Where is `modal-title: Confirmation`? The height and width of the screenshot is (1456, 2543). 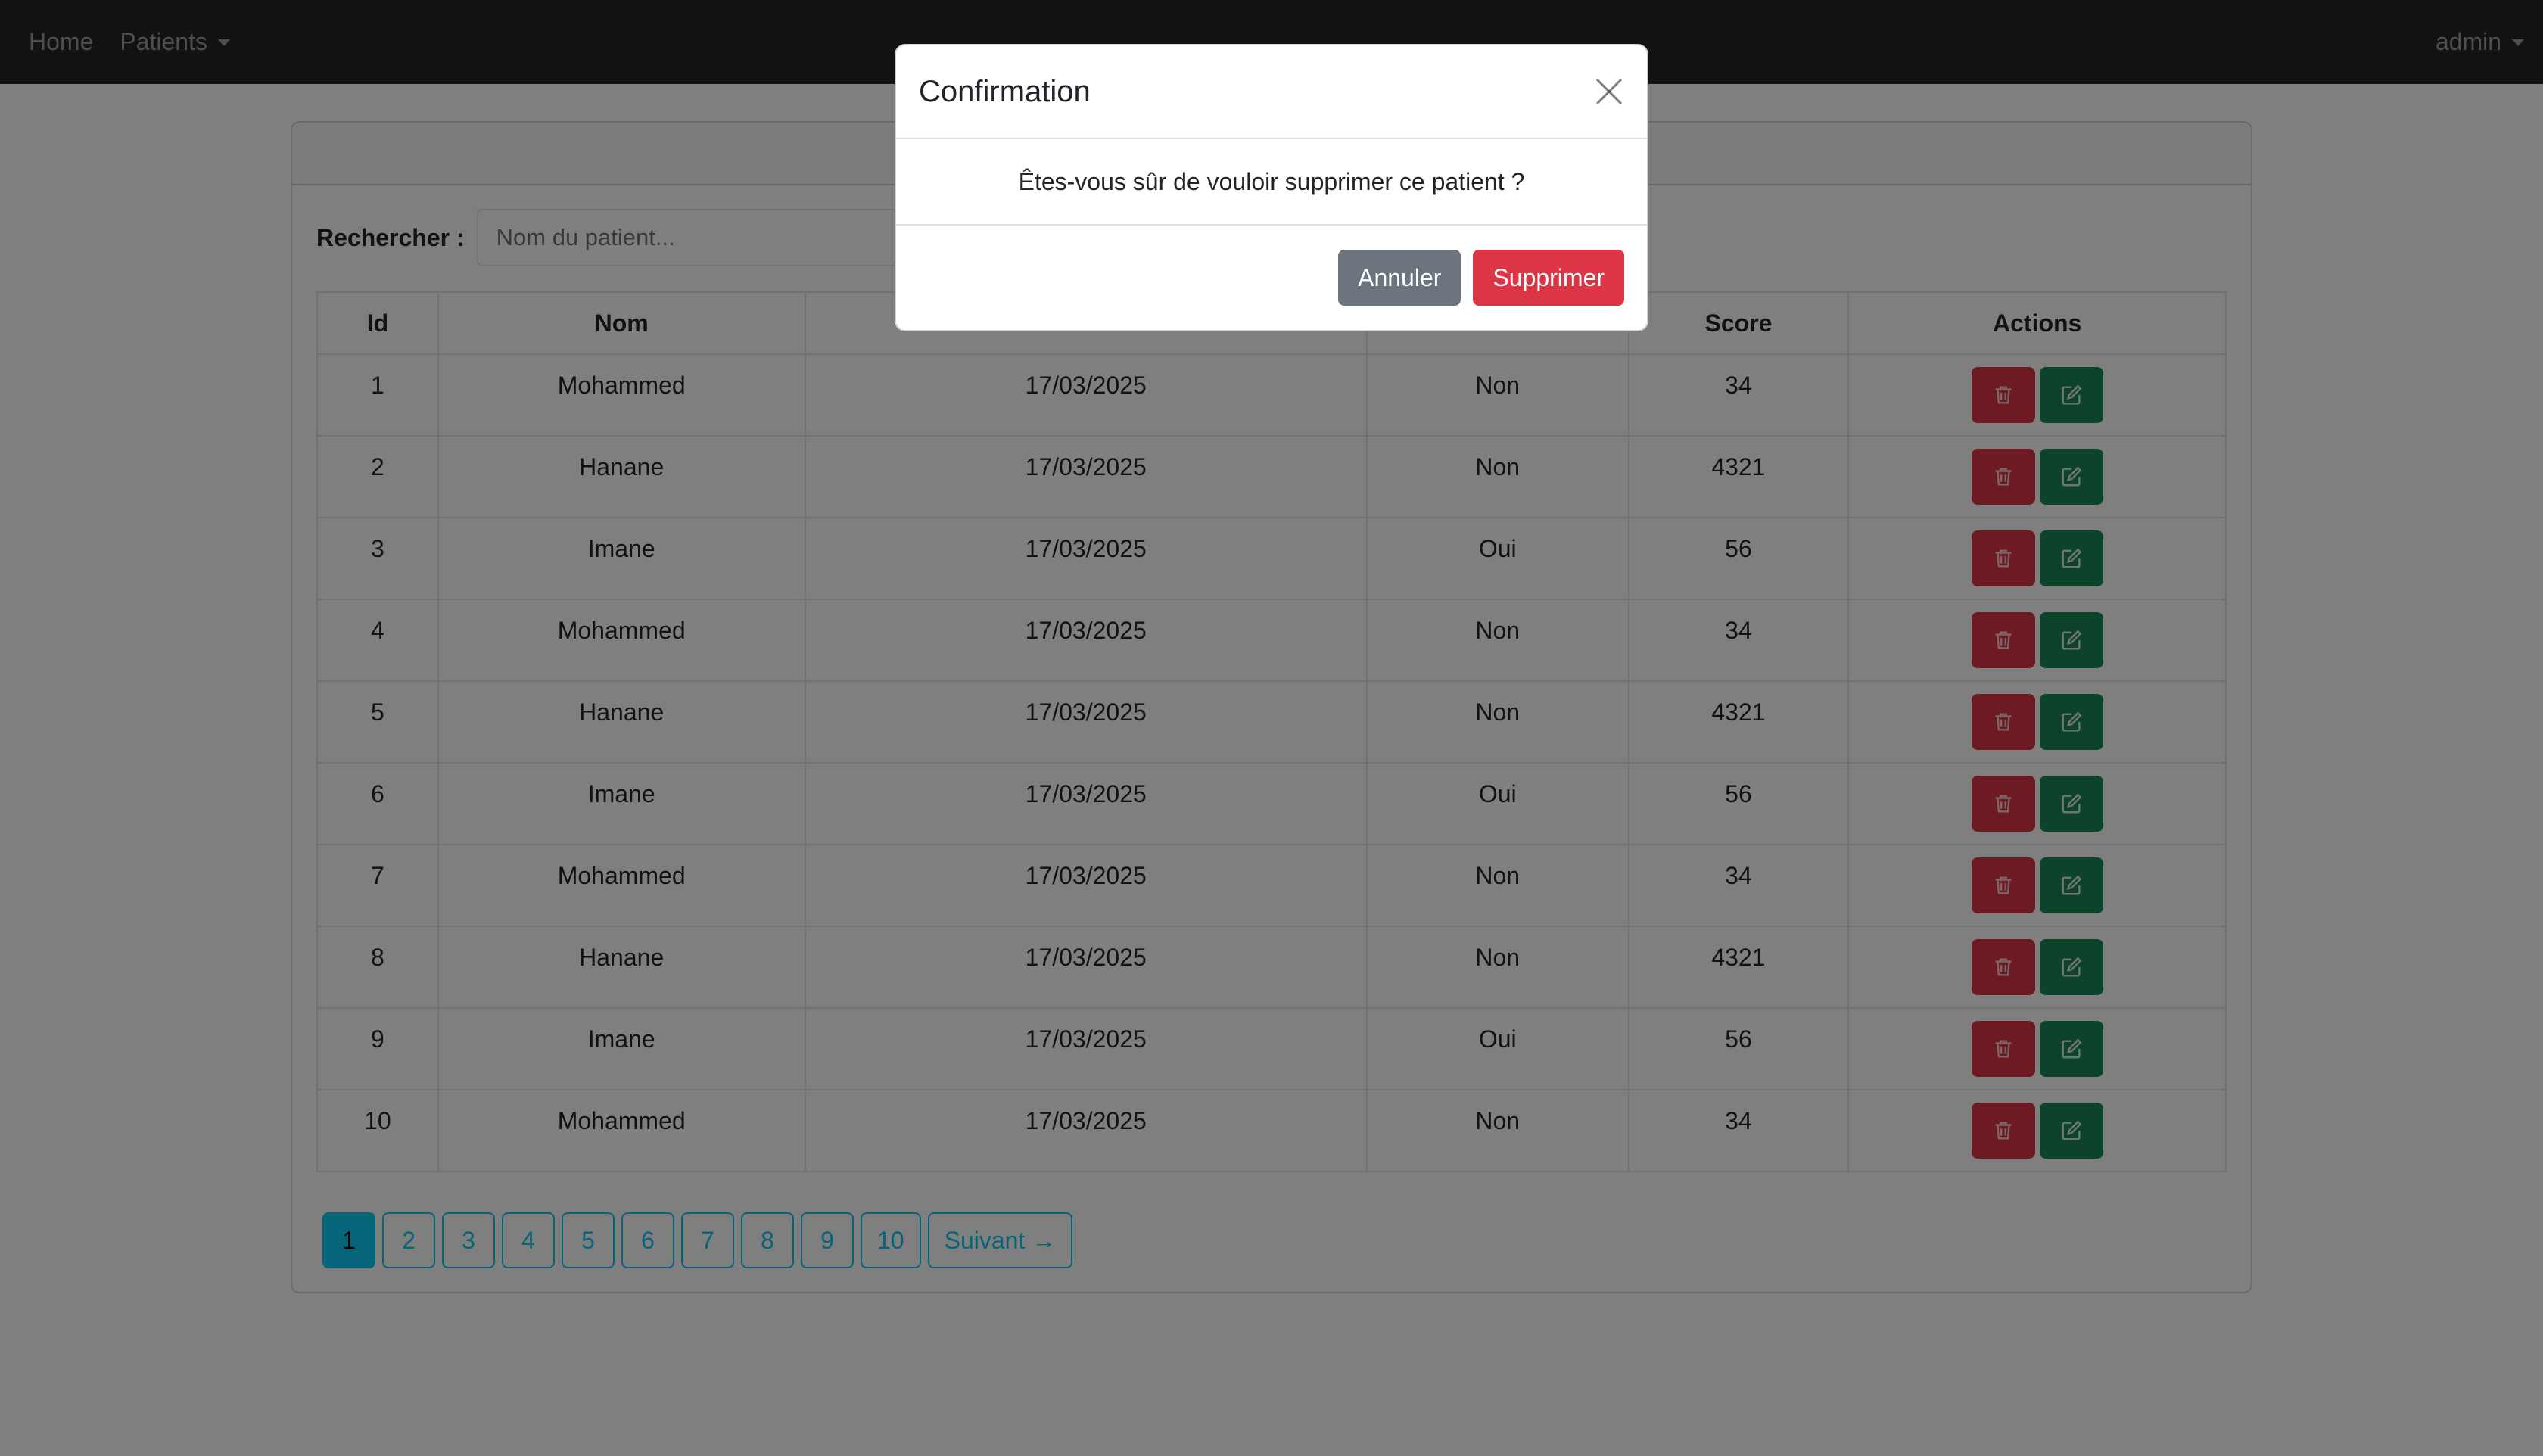
modal-title: Confirmation is located at coordinates (1005, 91).